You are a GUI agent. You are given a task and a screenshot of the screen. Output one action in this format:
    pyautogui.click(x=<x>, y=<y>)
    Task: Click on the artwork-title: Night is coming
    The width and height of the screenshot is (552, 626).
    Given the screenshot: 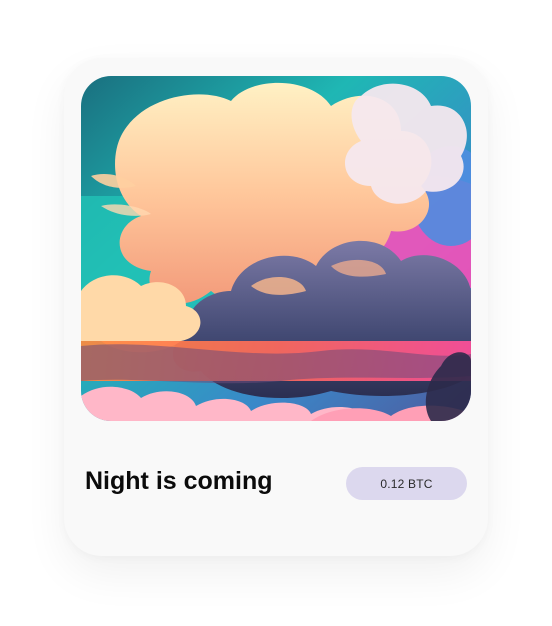 What is the action you would take?
    pyautogui.click(x=179, y=481)
    